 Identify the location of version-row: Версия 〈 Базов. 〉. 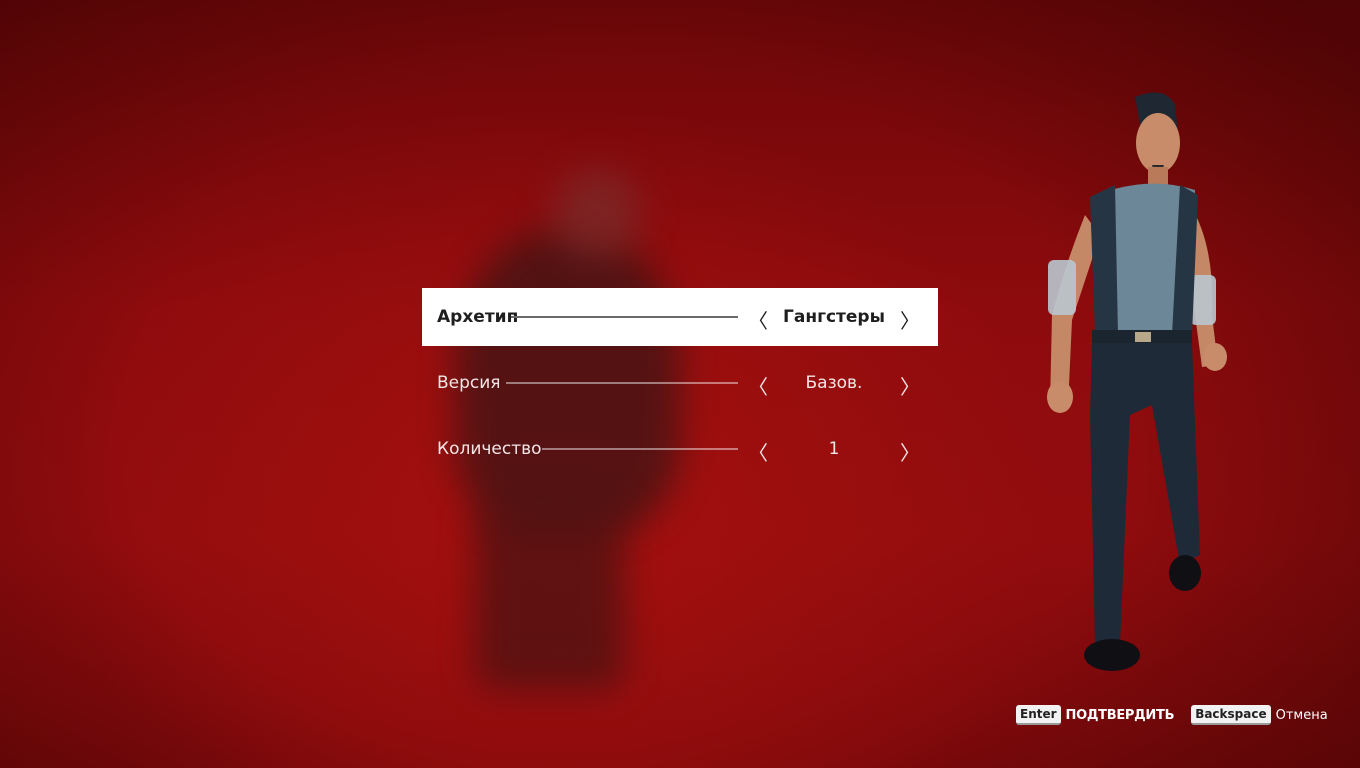
(680, 383).